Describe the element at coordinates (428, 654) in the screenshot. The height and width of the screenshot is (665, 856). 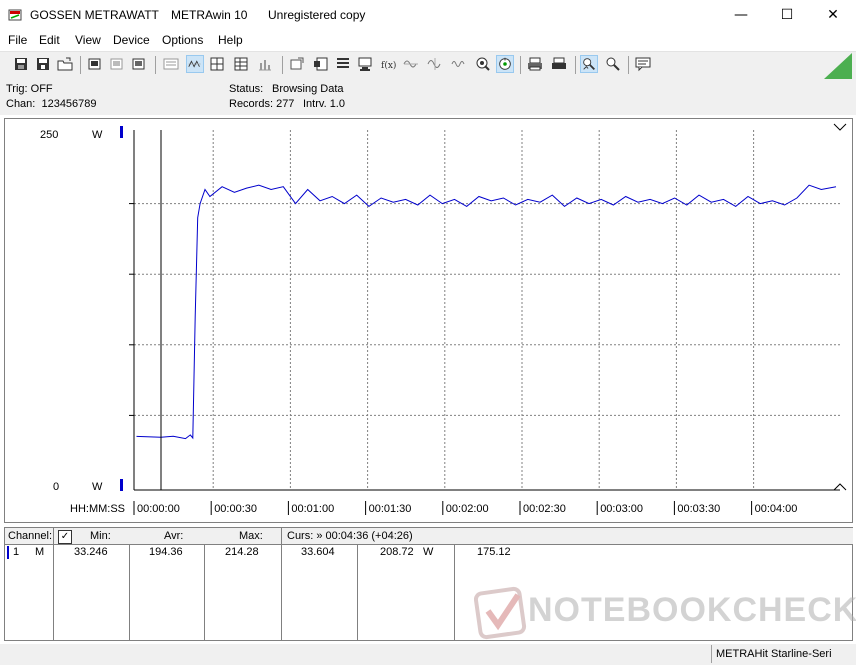
I see `bottom-status-bar: METRAHit Starline-Seri` at that location.